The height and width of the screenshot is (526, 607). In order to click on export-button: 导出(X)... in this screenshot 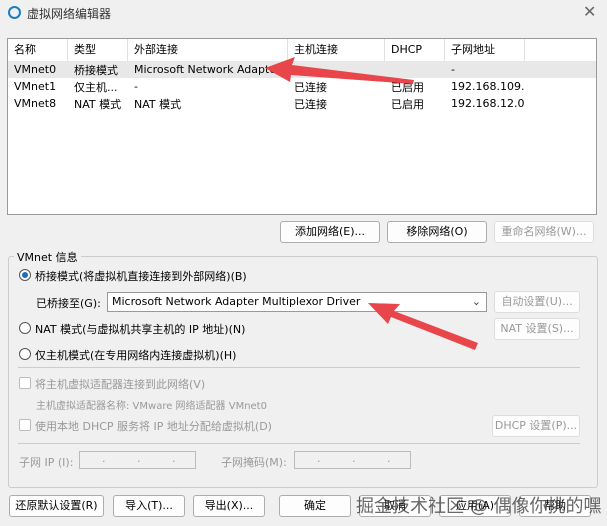, I will do `click(229, 506)`.